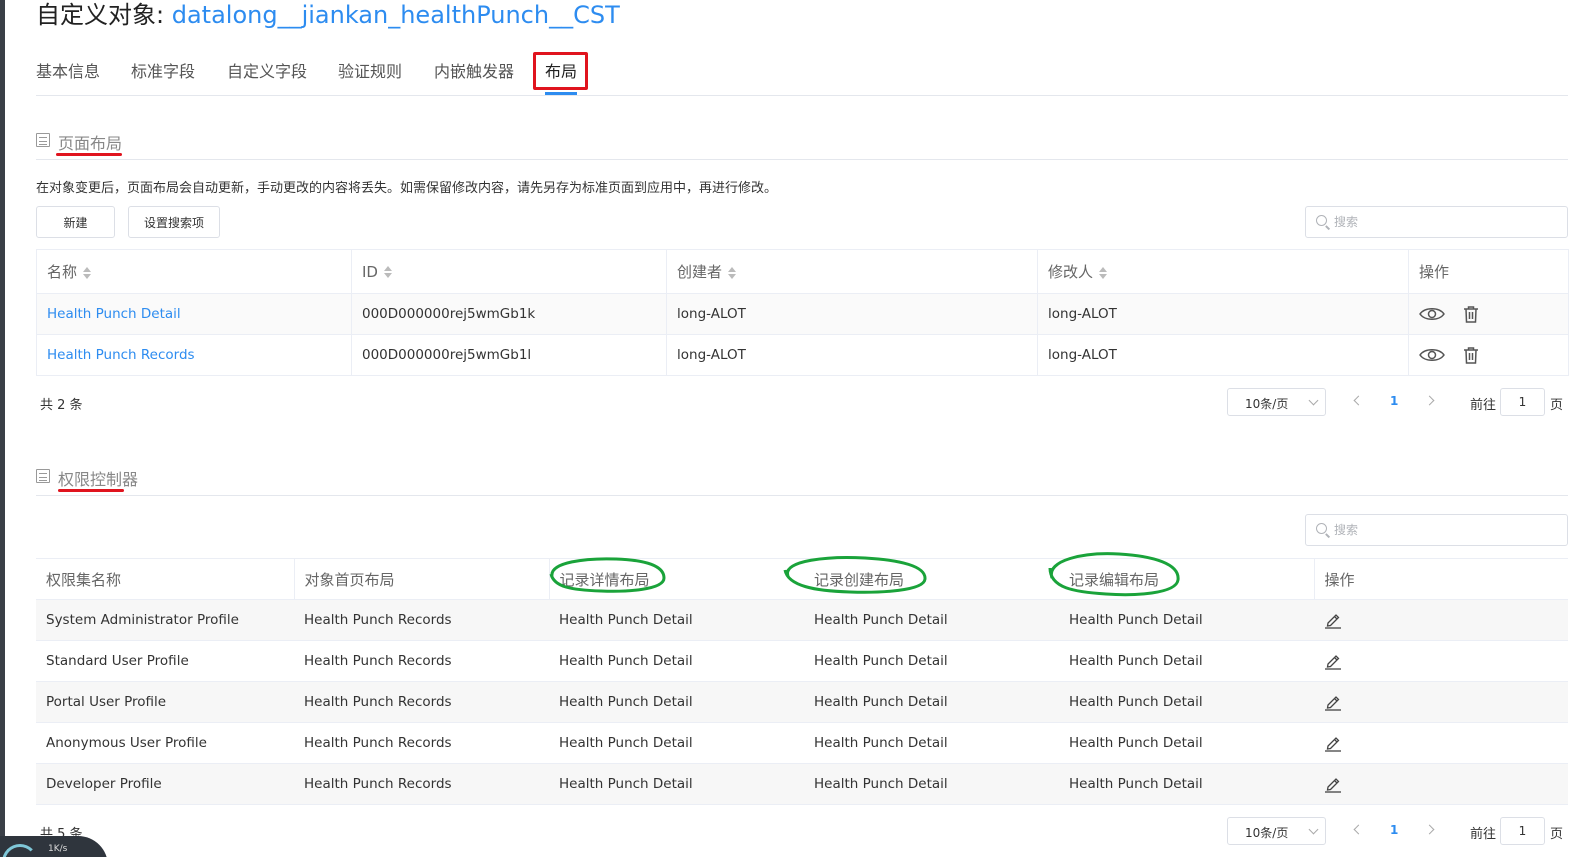  I want to click on permission-section-header: 权限控制器, so click(802, 478).